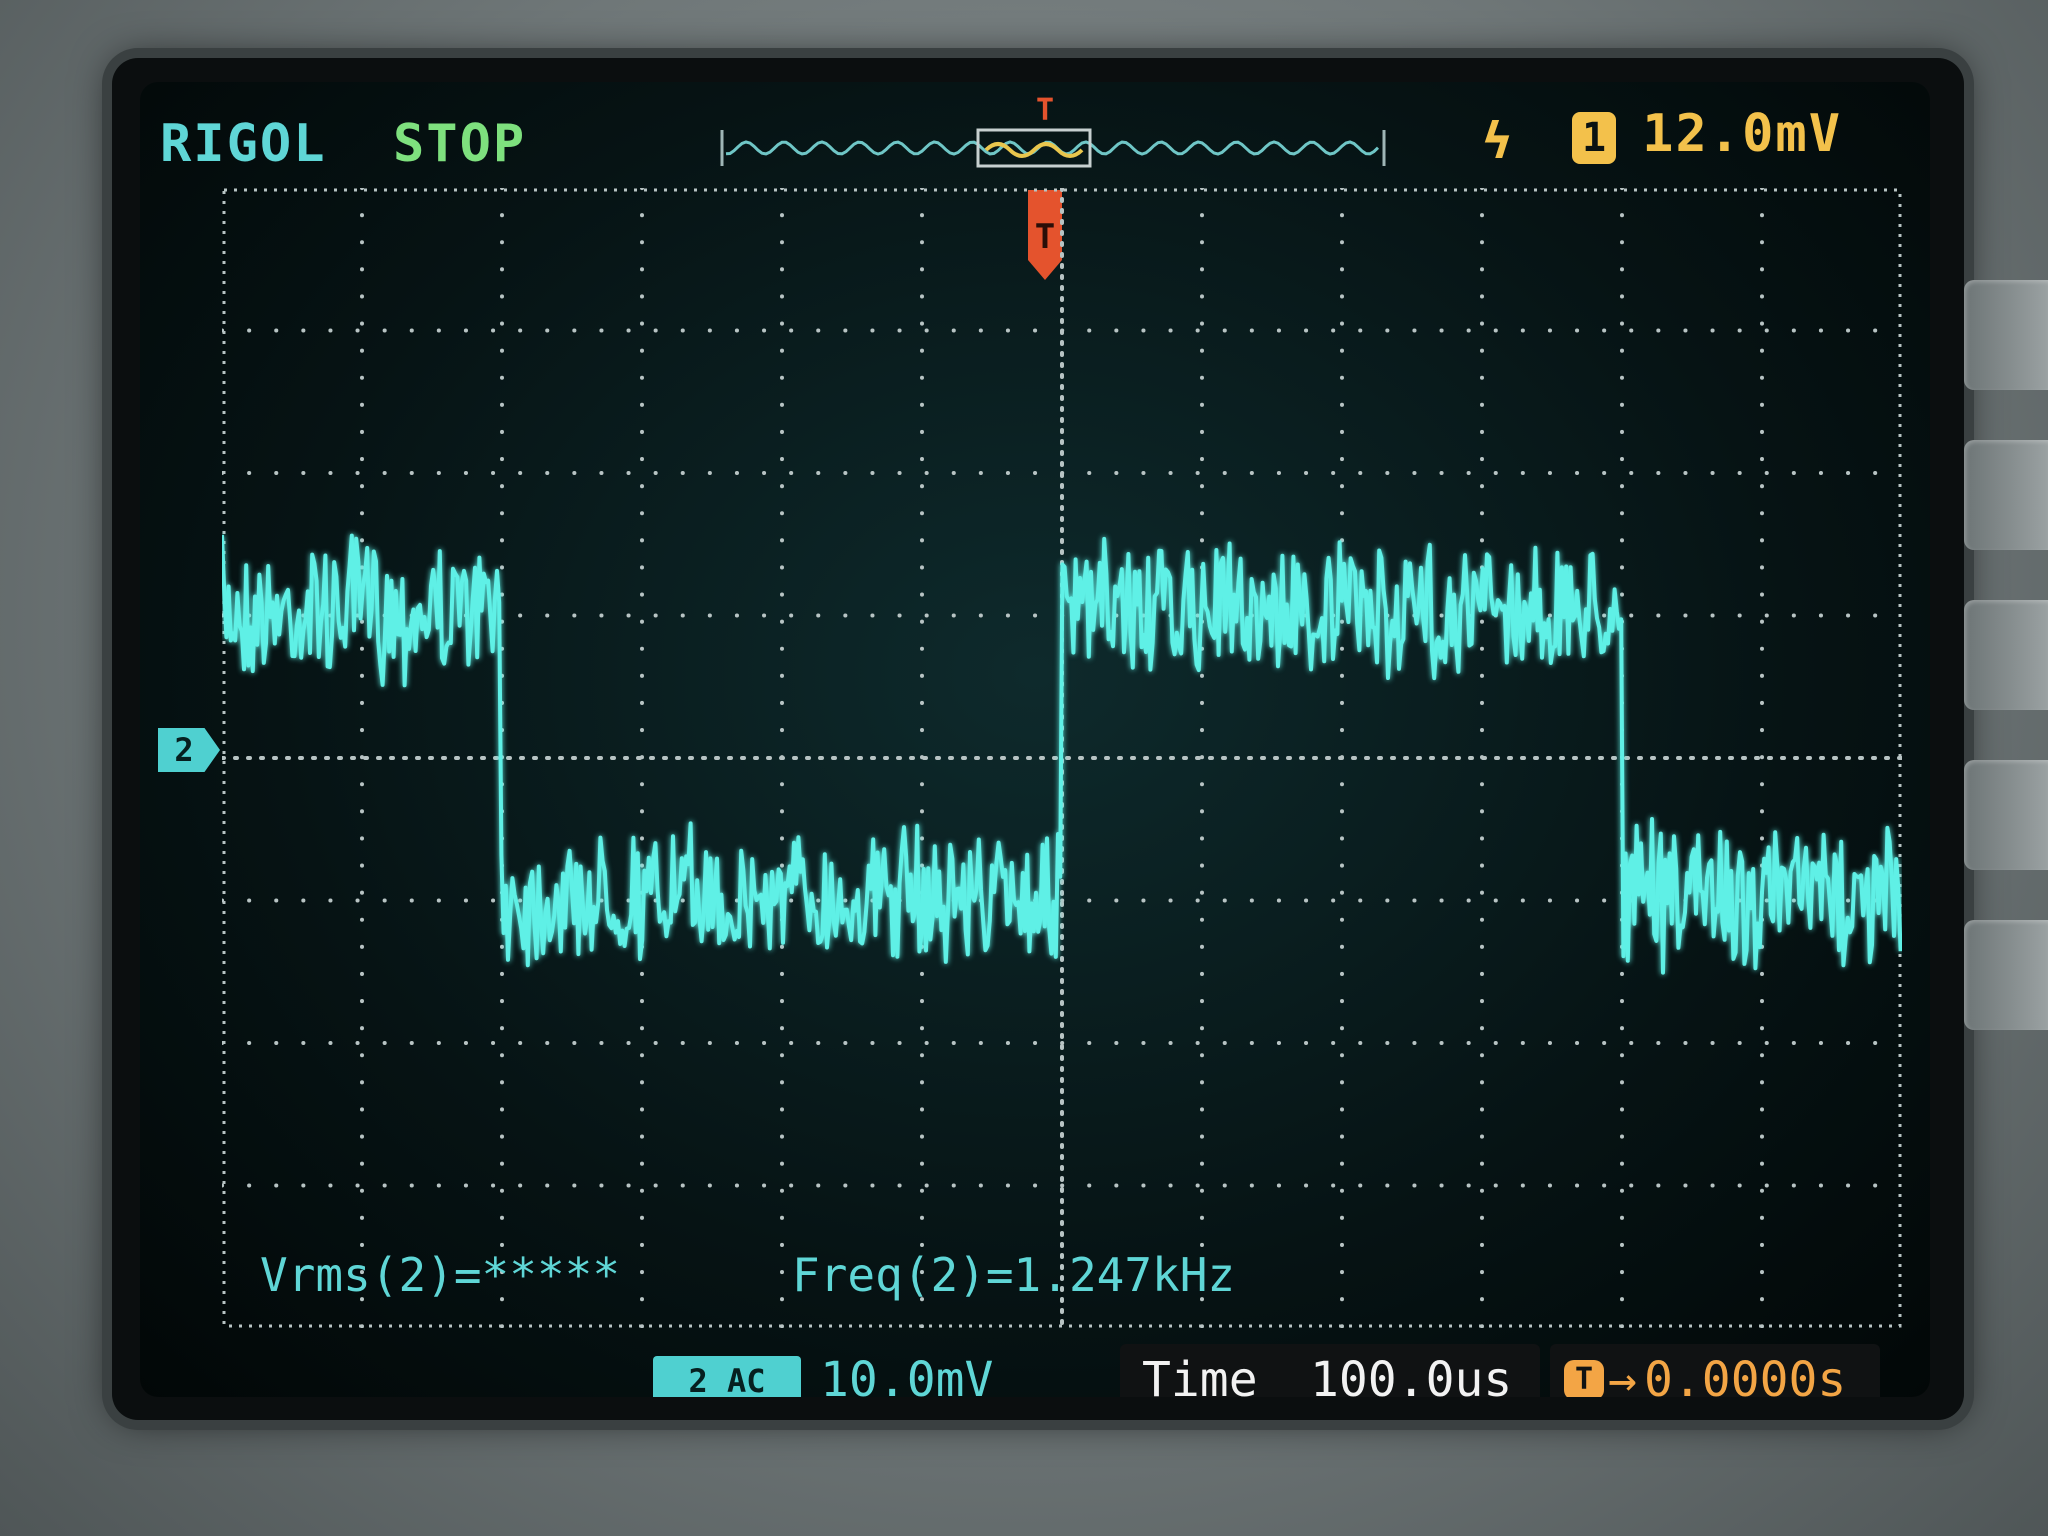 The image size is (2048, 1536). Describe the element at coordinates (1622, 1374) in the screenshot. I see `arrow-right-icon: →` at that location.